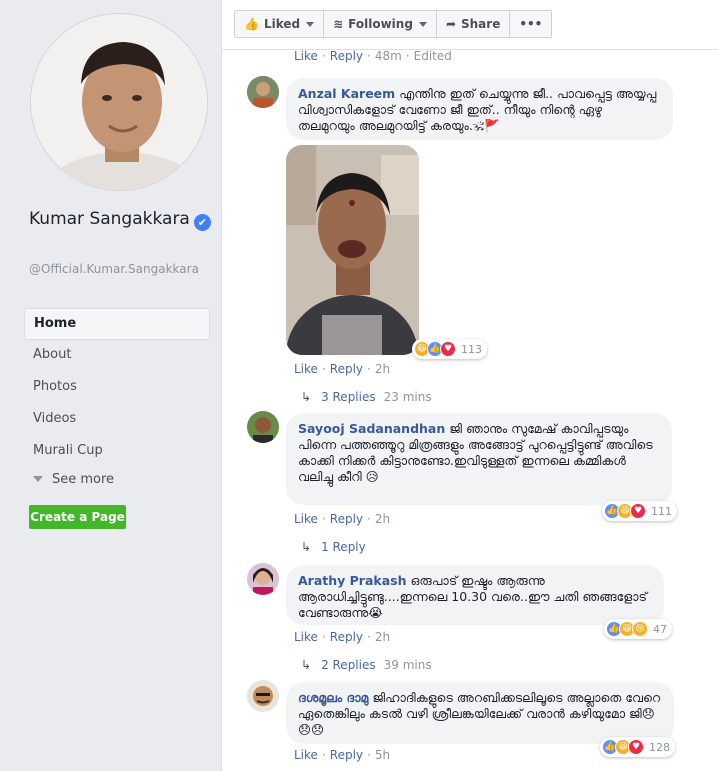 This screenshot has width=718, height=771. I want to click on see-more-label: See more, so click(83, 479).